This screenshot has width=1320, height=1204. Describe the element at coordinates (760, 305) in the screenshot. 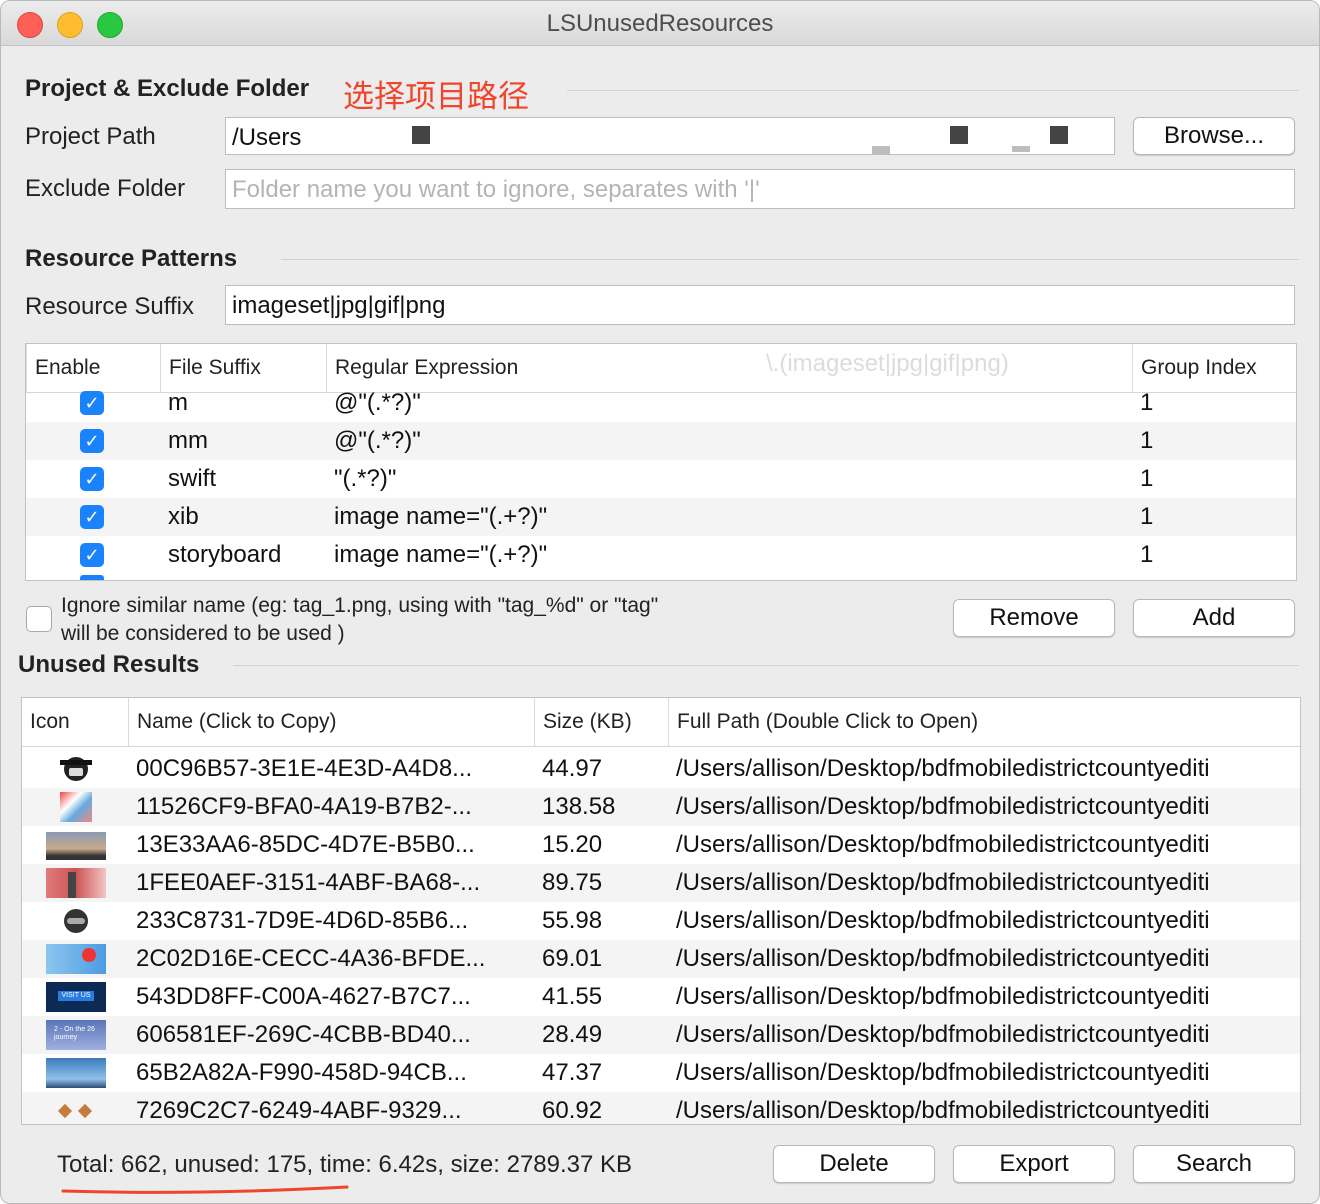

I see `resource-suffix-input: imageset|jpg|gif|png` at that location.